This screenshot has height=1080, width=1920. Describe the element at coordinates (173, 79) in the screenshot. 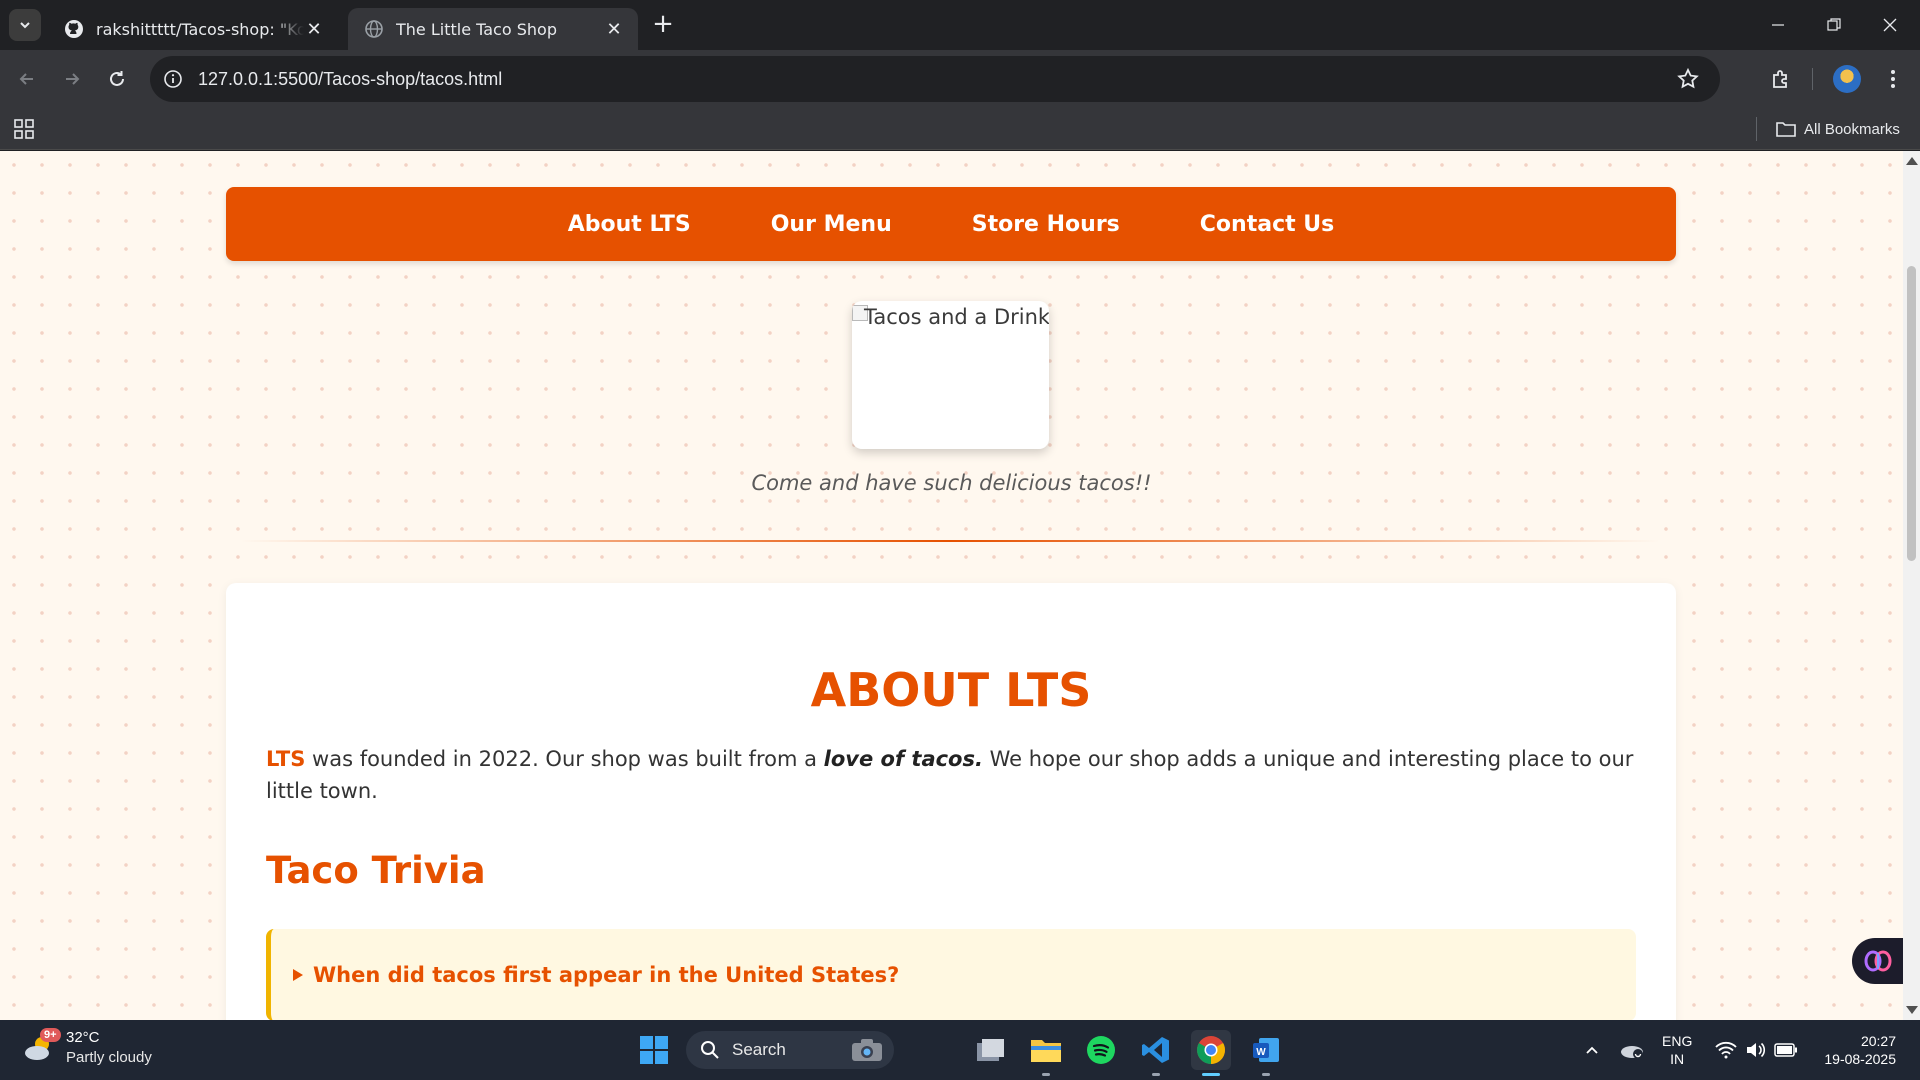

I see `site-info-icon` at that location.